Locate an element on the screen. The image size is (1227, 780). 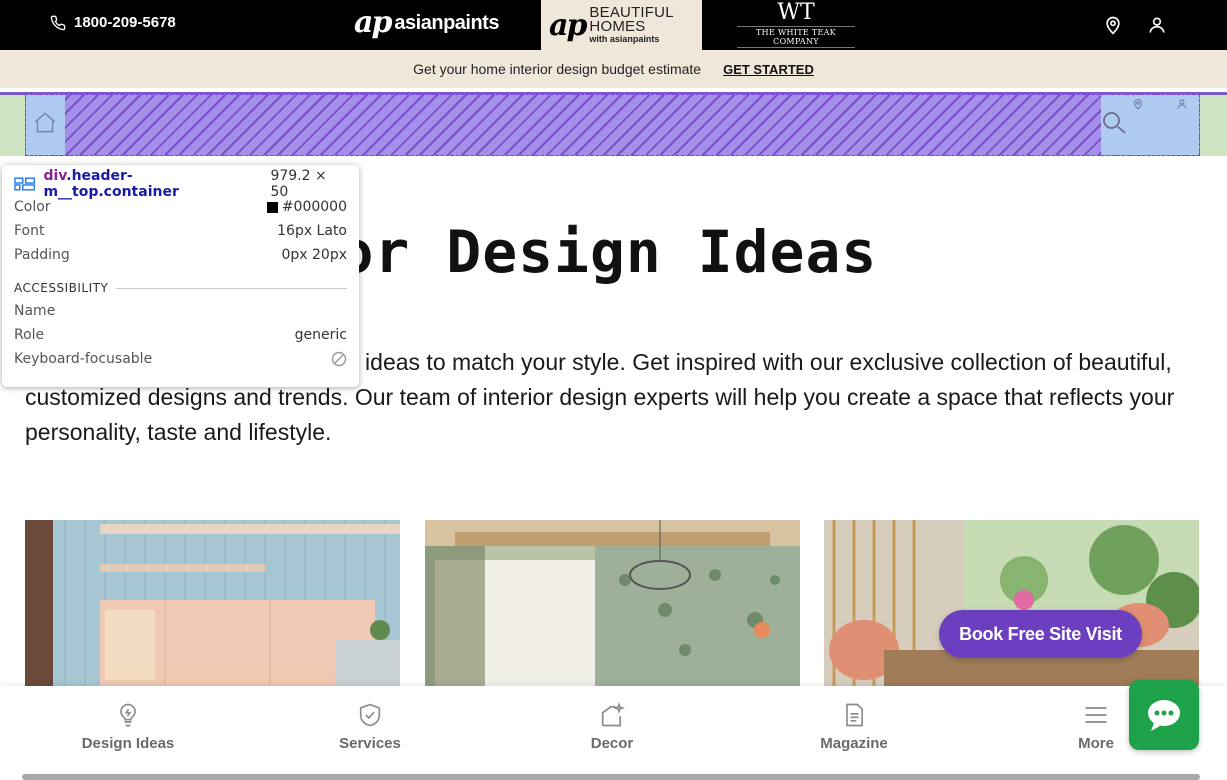
bulb-icon is located at coordinates (128, 714).